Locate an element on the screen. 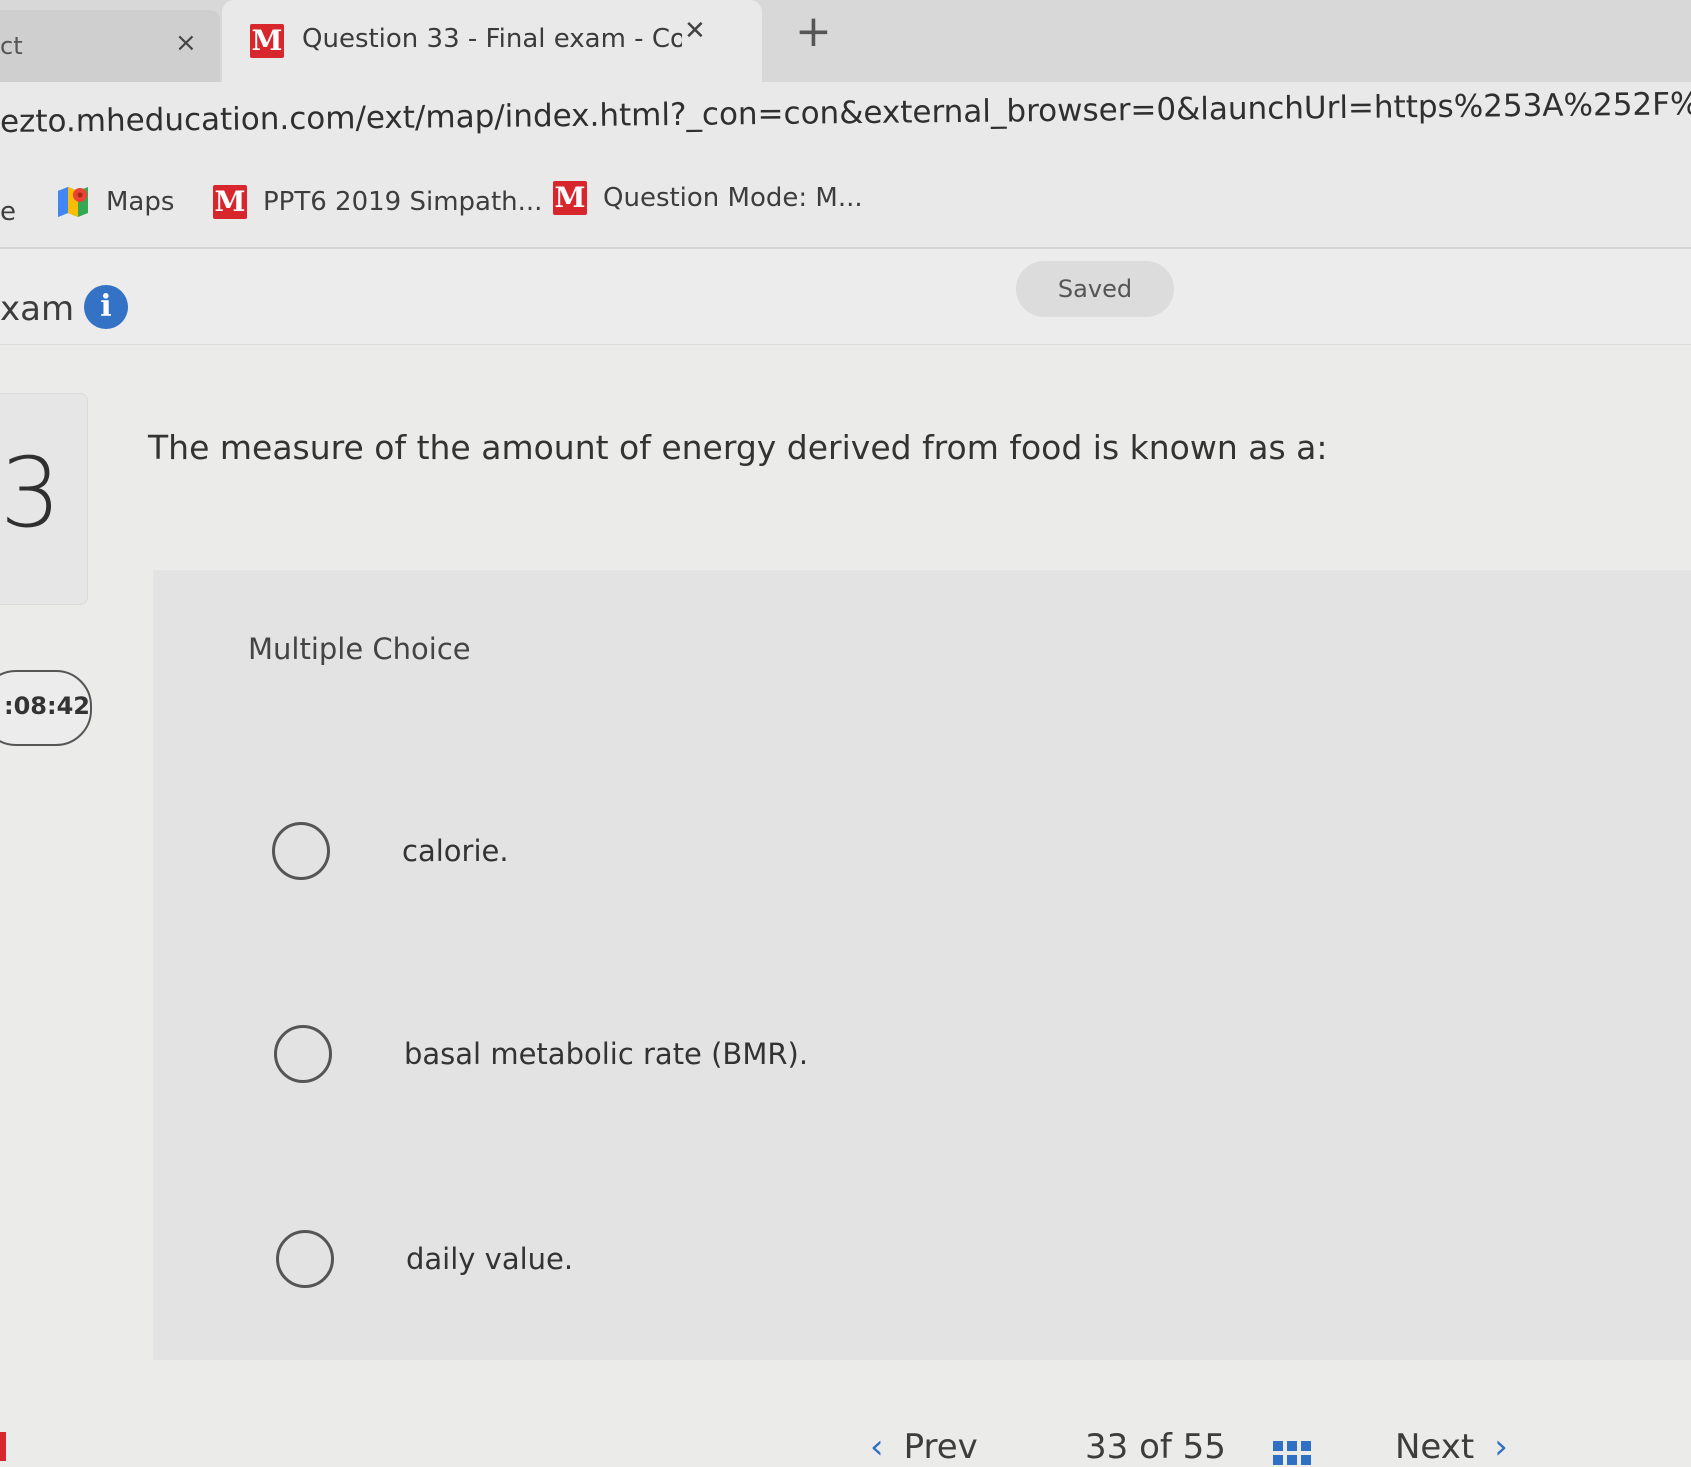  exam-header: xam i Saved is located at coordinates (845, 297).